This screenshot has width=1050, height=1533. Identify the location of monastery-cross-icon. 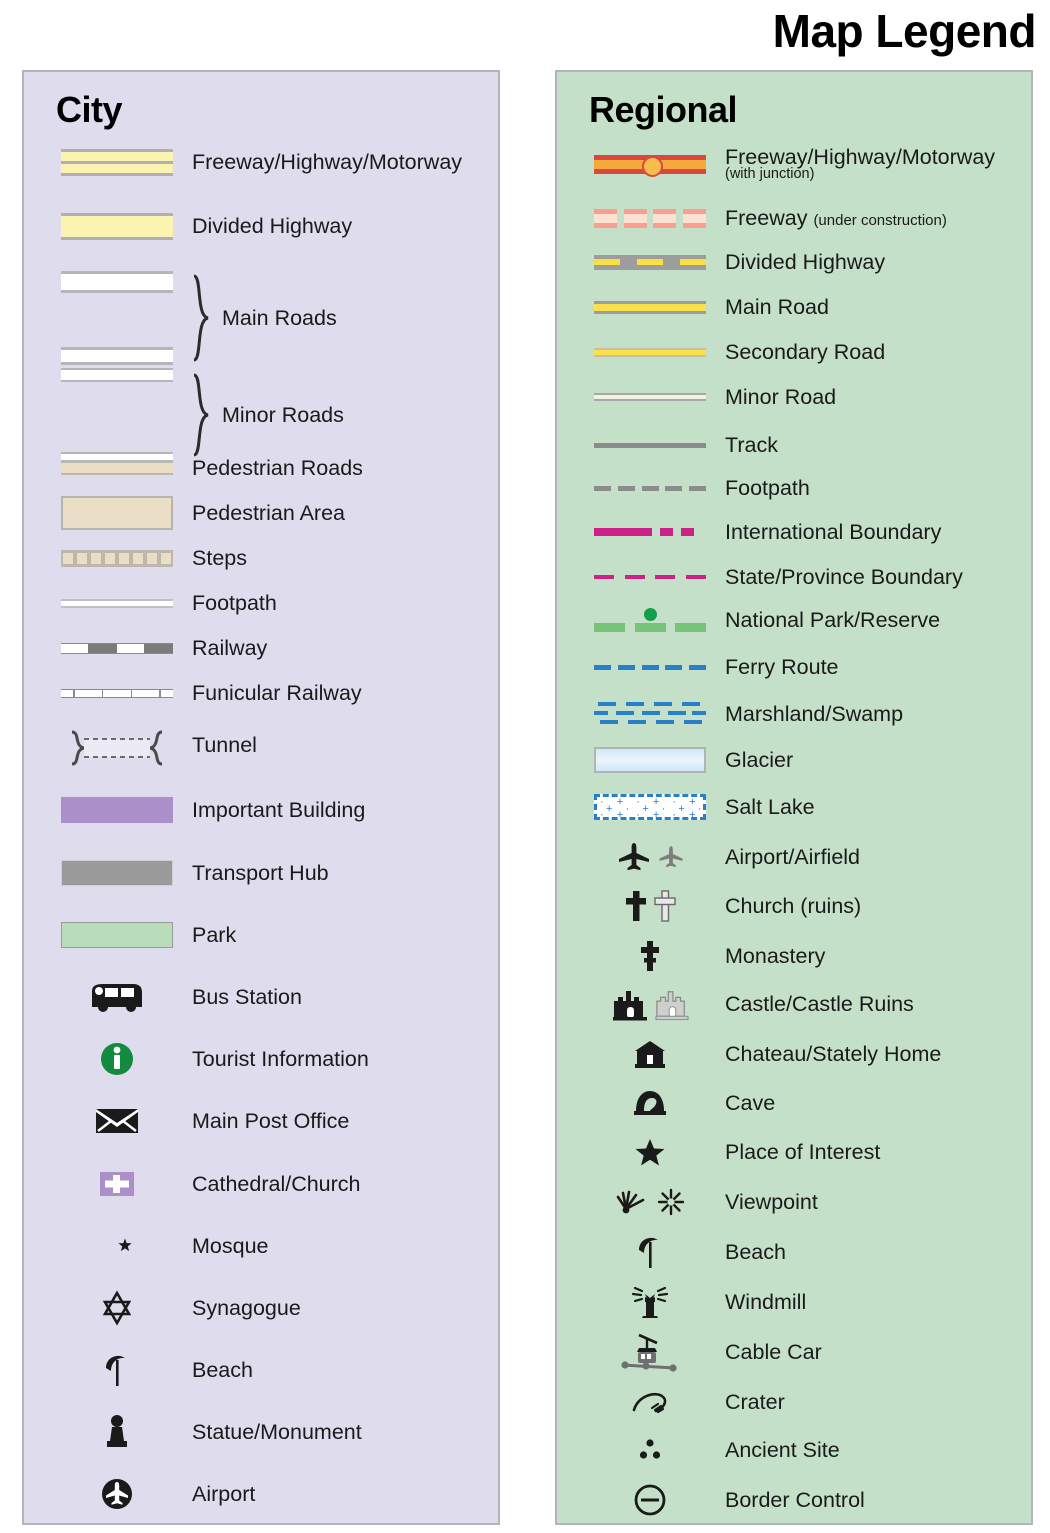
(650, 956).